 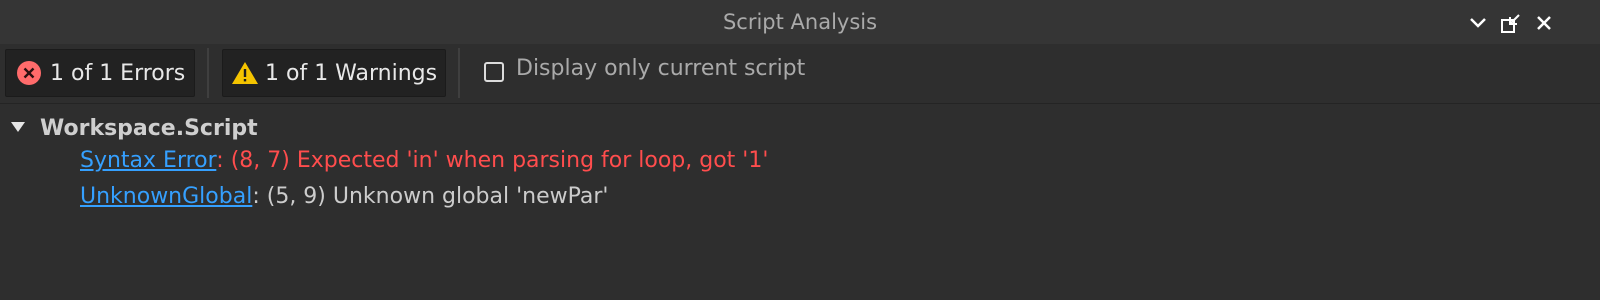 I want to click on warning-icon, so click(x=245, y=73).